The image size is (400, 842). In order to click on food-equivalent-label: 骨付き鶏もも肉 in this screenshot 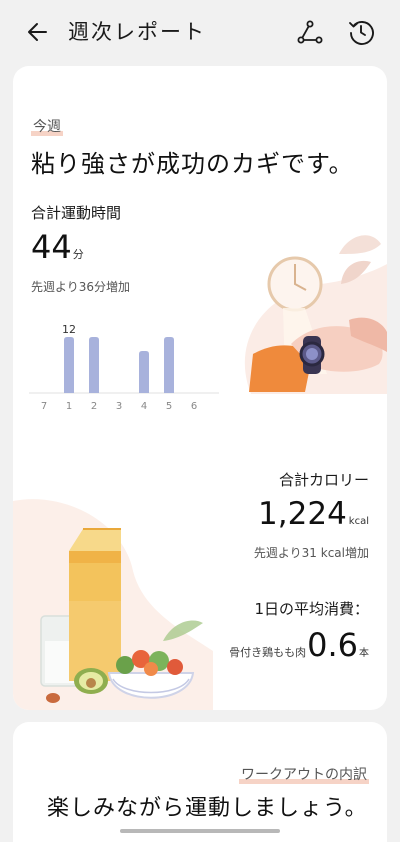, I will do `click(268, 652)`.